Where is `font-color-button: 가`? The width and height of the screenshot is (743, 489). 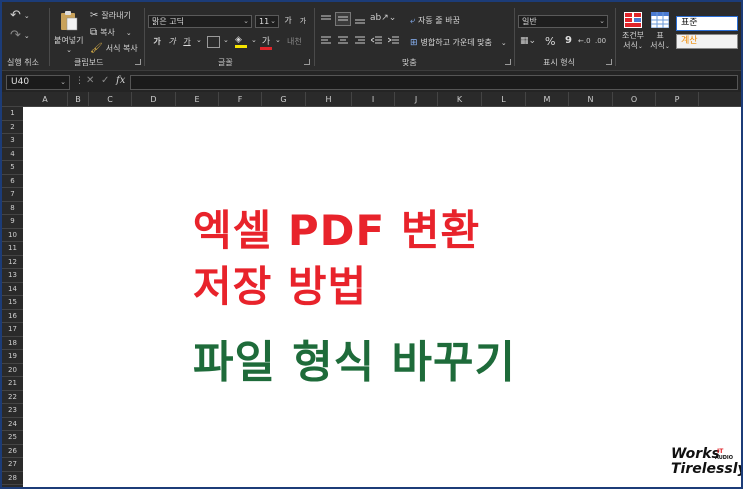
font-color-button: 가 is located at coordinates (266, 42).